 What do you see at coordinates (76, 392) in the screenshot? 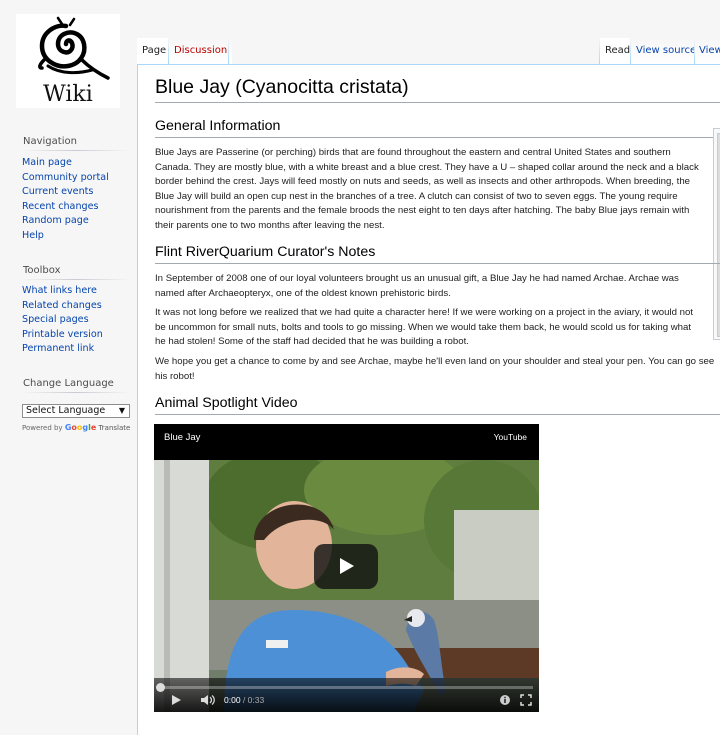
I see `language-divider` at bounding box center [76, 392].